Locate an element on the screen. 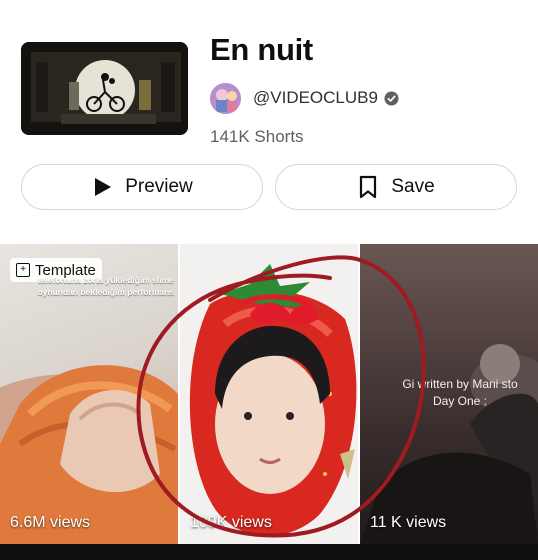  short-caption-3: Gi written by Mani sto Day One : is located at coordinates (460, 392).